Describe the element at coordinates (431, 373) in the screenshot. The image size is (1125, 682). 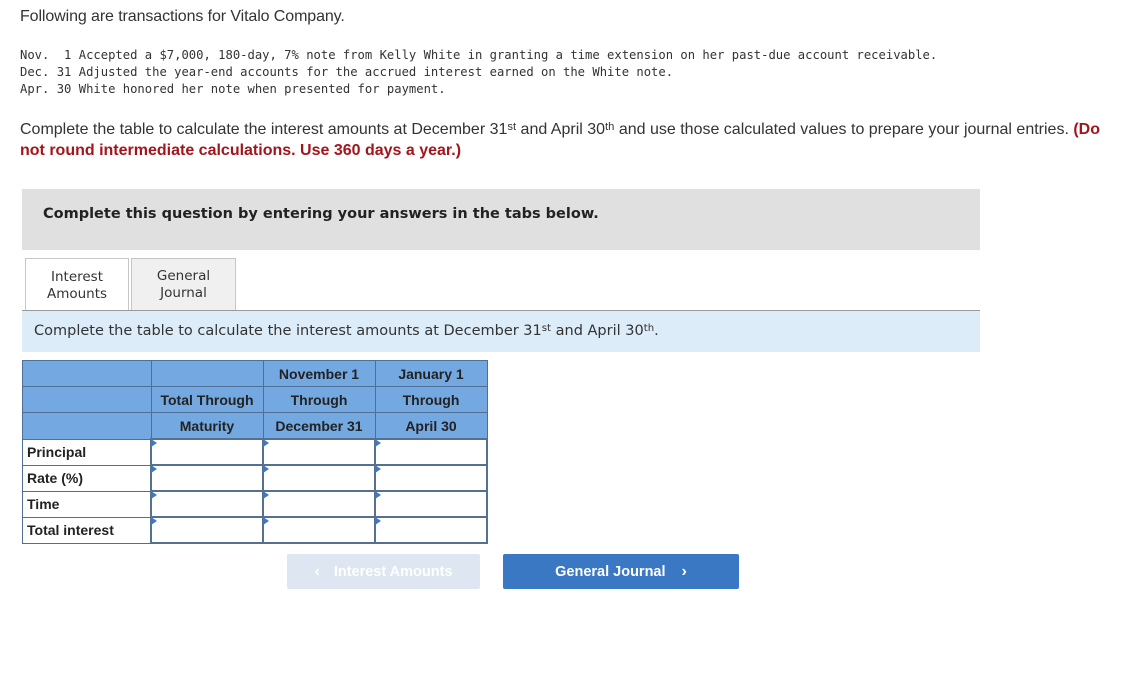
I see `header-cell: January 1` at that location.